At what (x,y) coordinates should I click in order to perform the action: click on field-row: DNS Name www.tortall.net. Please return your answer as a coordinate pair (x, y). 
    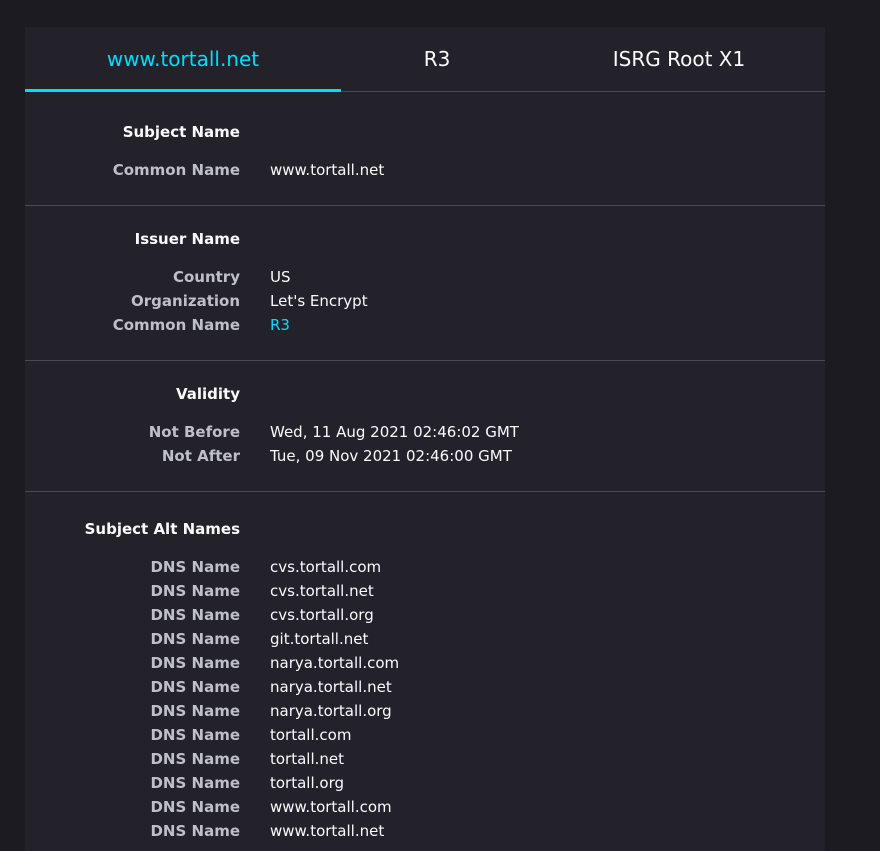
    Looking at the image, I should click on (425, 834).